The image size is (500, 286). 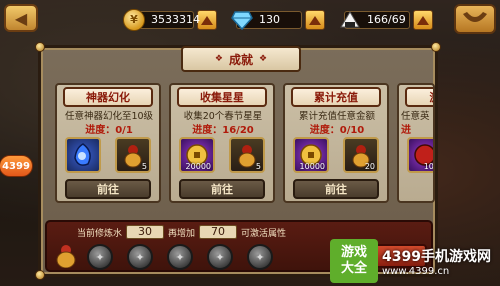 What do you see at coordinates (109, 116) in the screenshot?
I see `card-description: 任意神器幻化至10级` at bounding box center [109, 116].